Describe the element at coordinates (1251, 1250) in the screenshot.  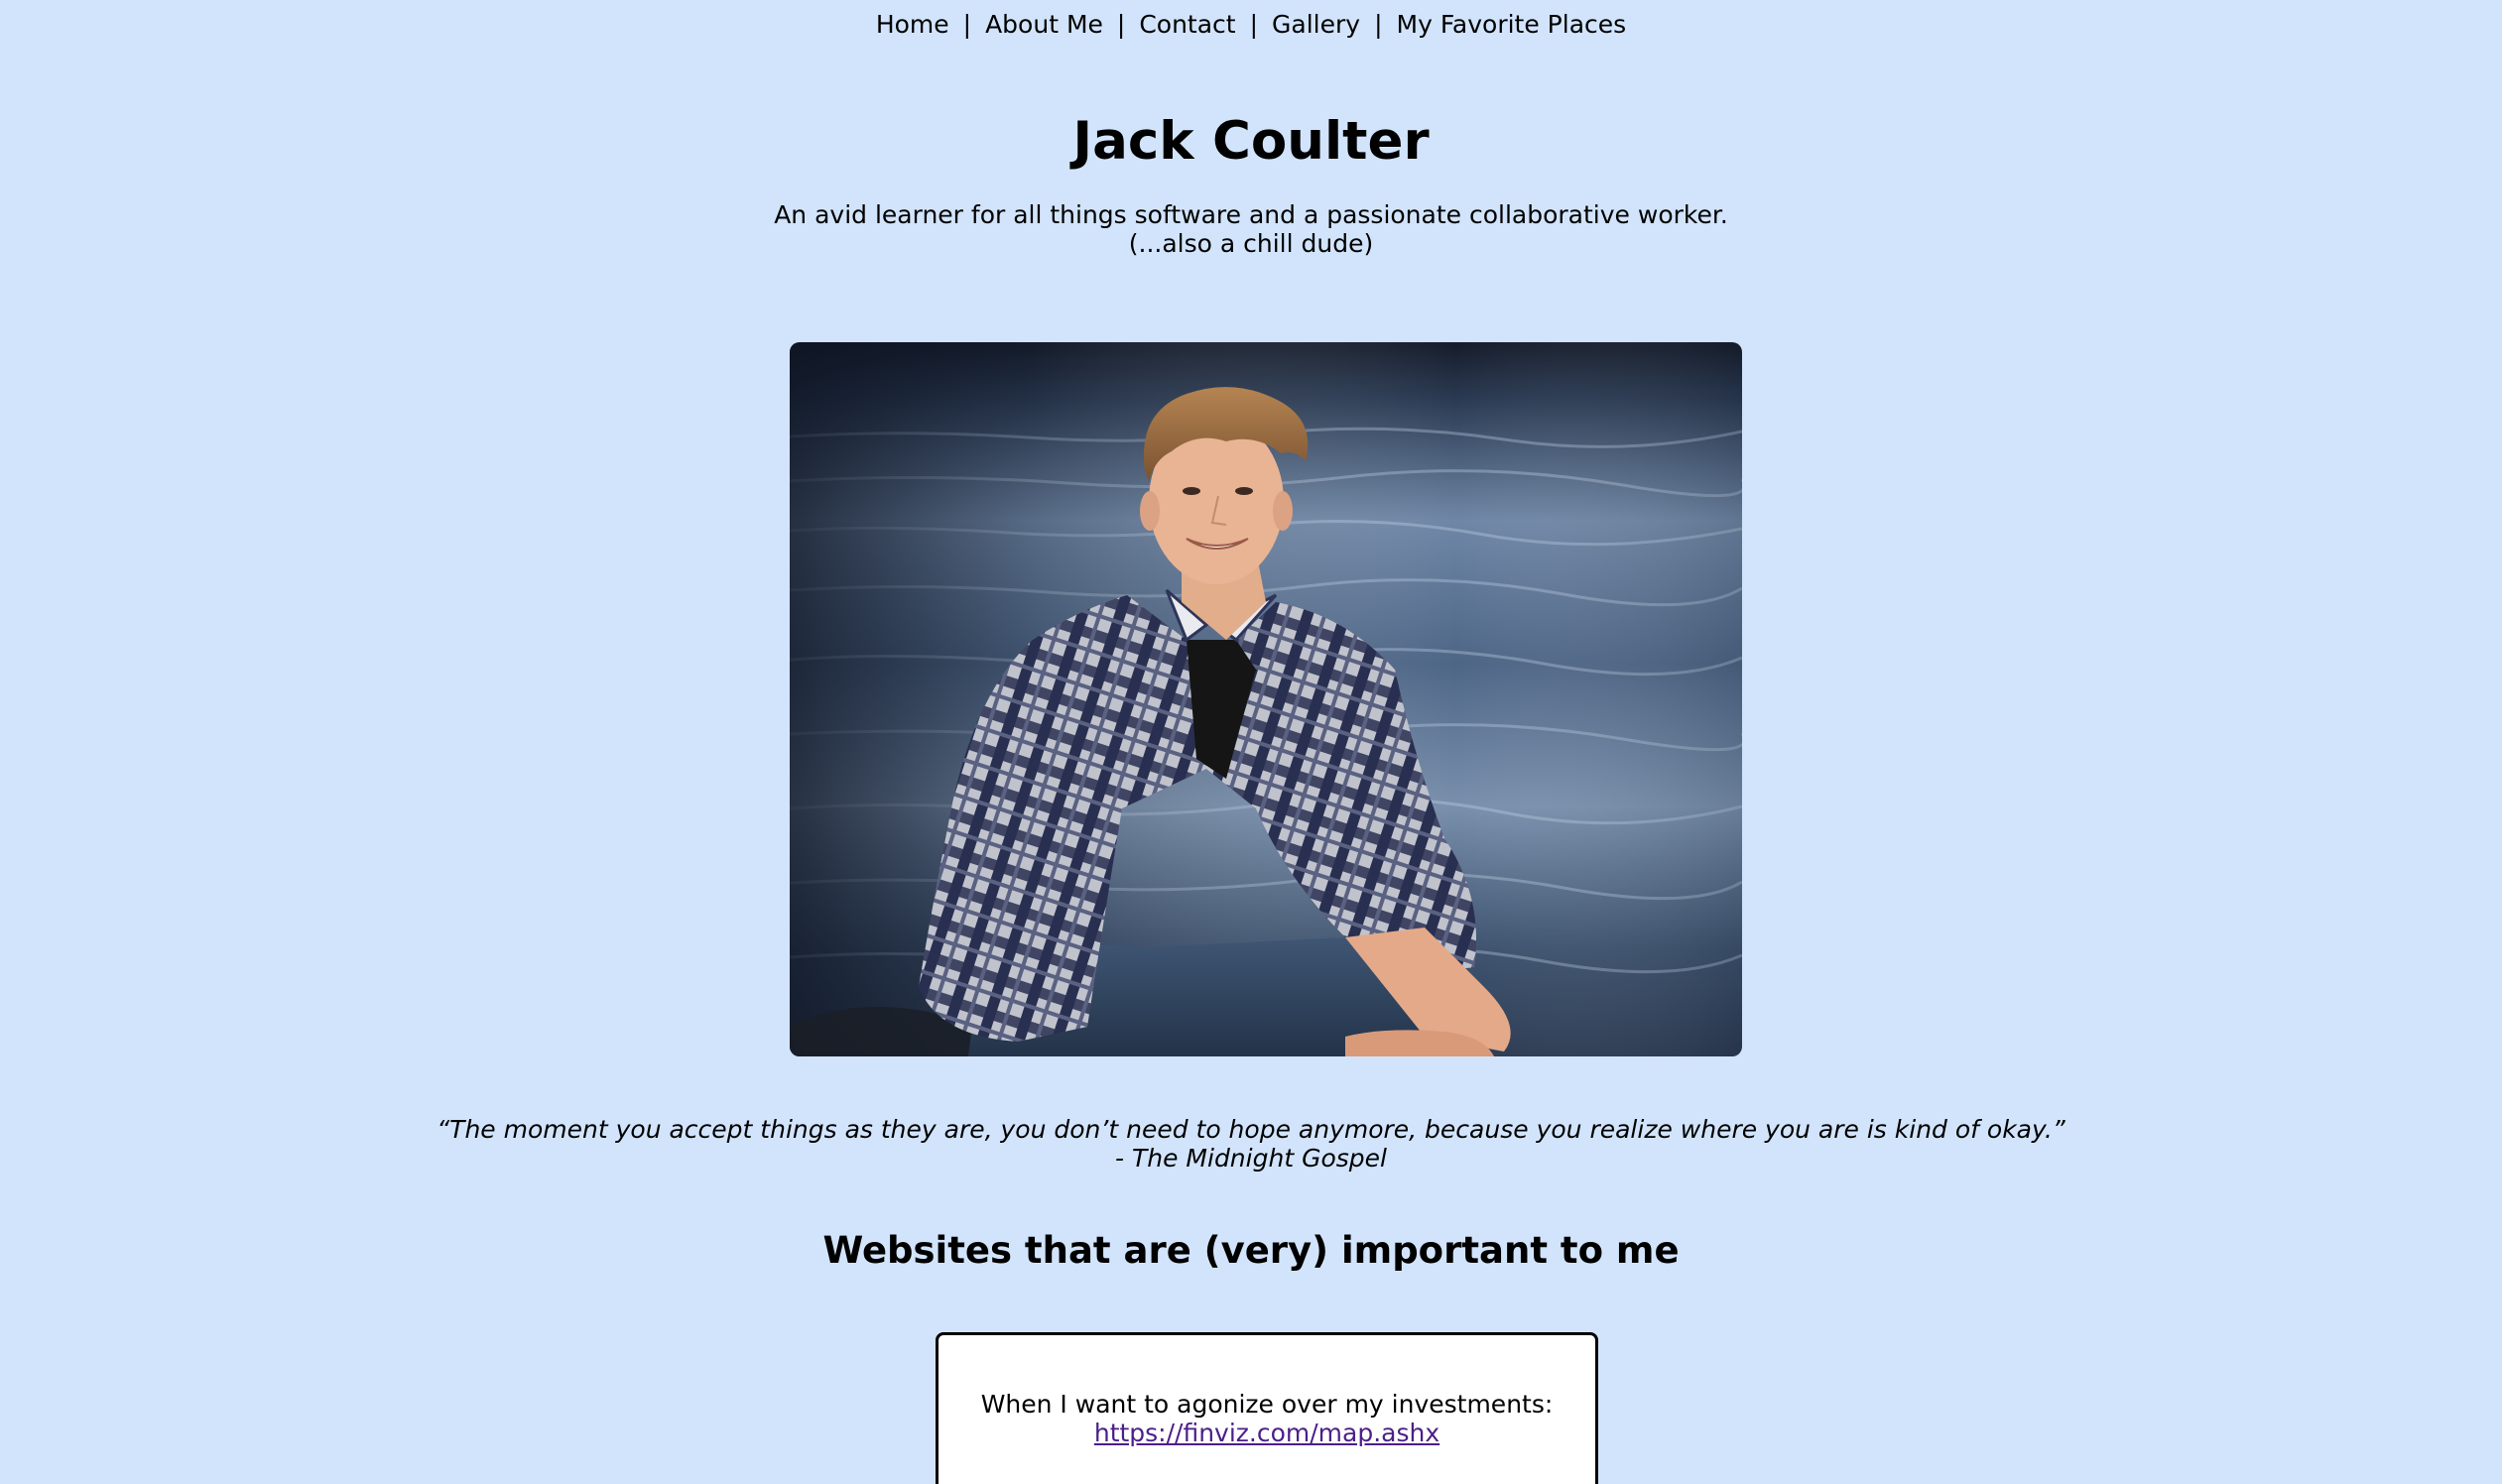
I see `websites-heading: Websites that are (very) important to me` at that location.